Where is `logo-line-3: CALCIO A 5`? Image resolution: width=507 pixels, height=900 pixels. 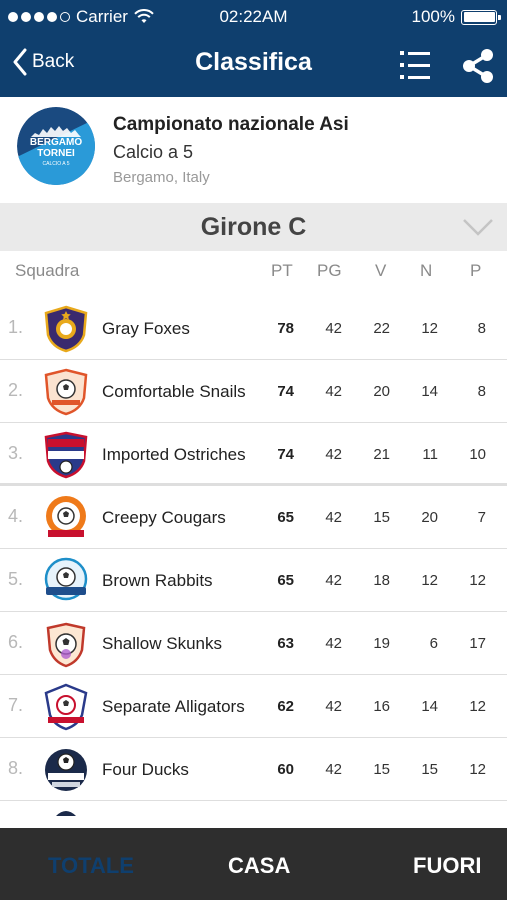
logo-line-3: CALCIO A 5 is located at coordinates (56, 164).